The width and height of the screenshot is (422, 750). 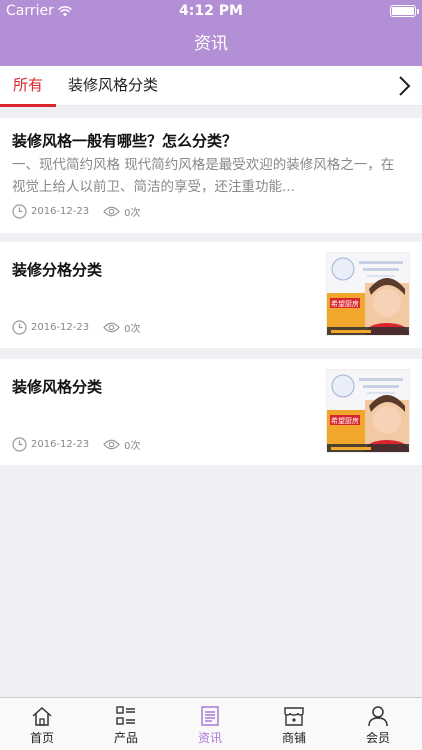 I want to click on article-title: 装修分格分类, so click(x=57, y=270).